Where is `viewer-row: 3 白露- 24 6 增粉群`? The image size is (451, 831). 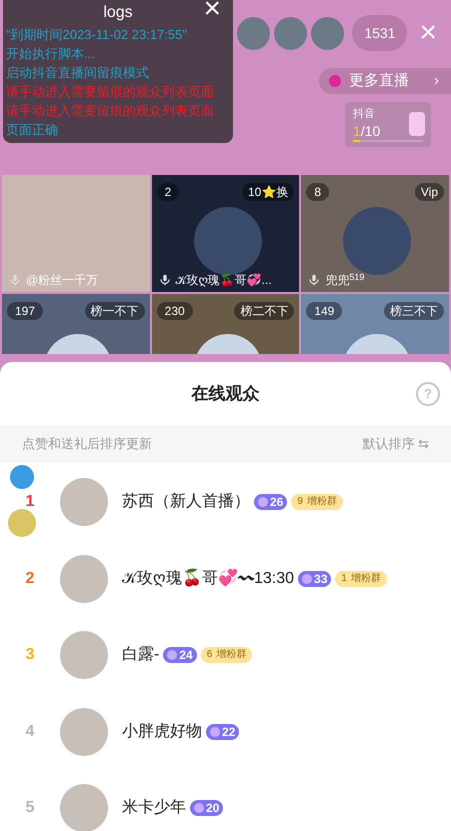
viewer-row: 3 白露- 24 6 增粉群 is located at coordinates (225, 655).